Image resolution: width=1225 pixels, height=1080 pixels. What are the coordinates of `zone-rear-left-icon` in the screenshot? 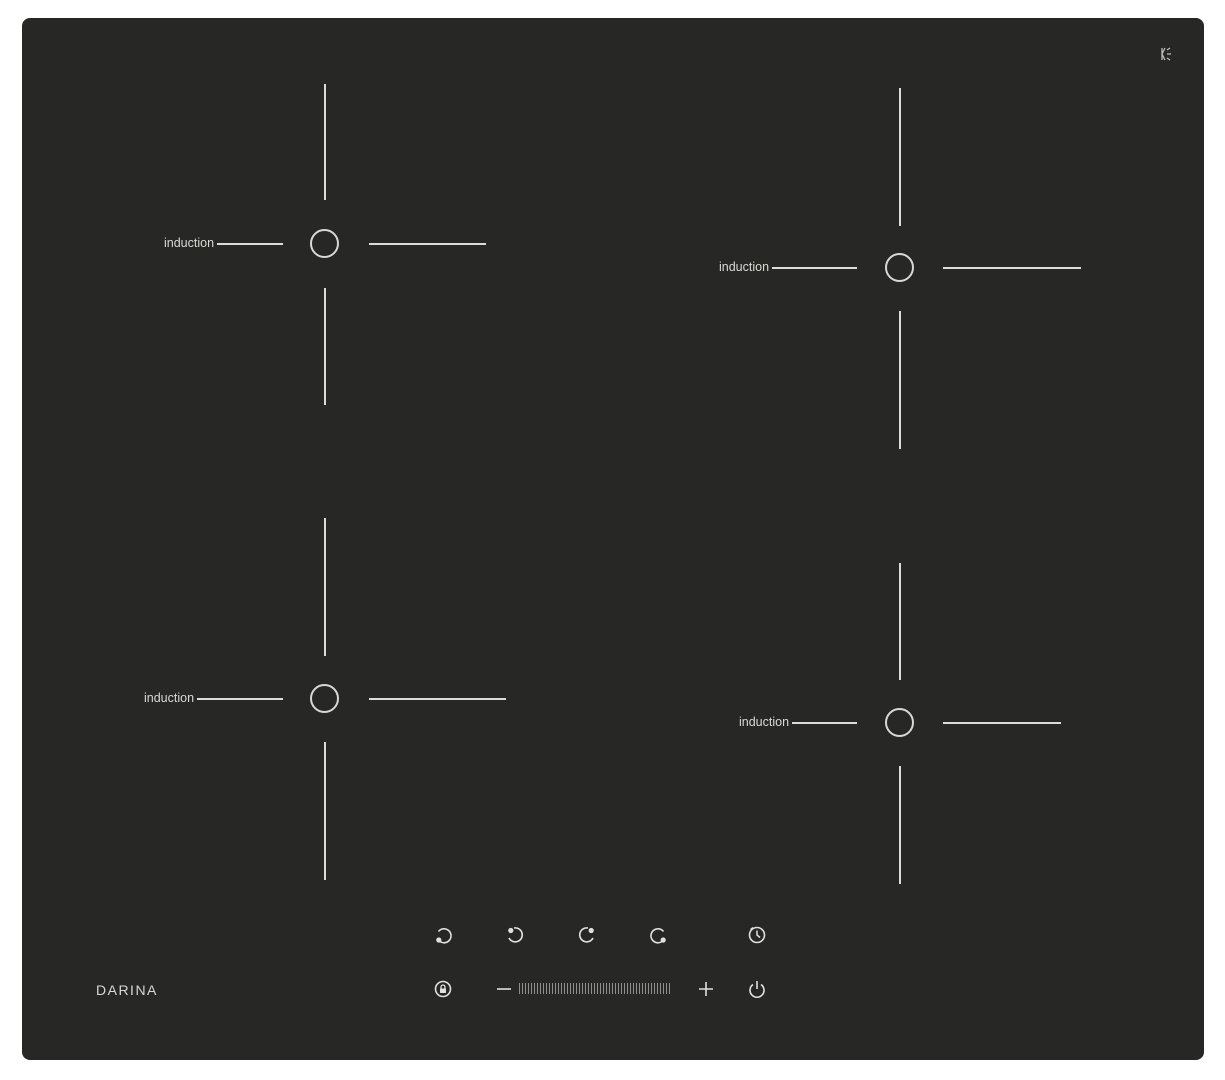 It's located at (443, 935).